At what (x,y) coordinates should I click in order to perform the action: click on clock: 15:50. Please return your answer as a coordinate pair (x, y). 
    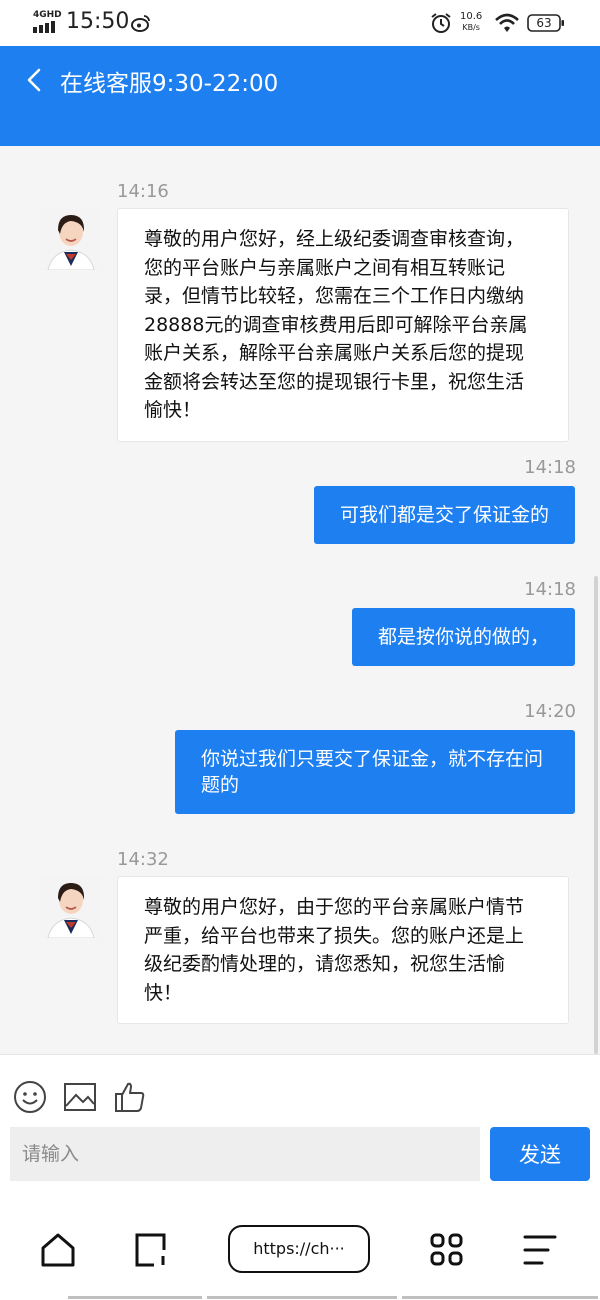
    Looking at the image, I should click on (98, 21).